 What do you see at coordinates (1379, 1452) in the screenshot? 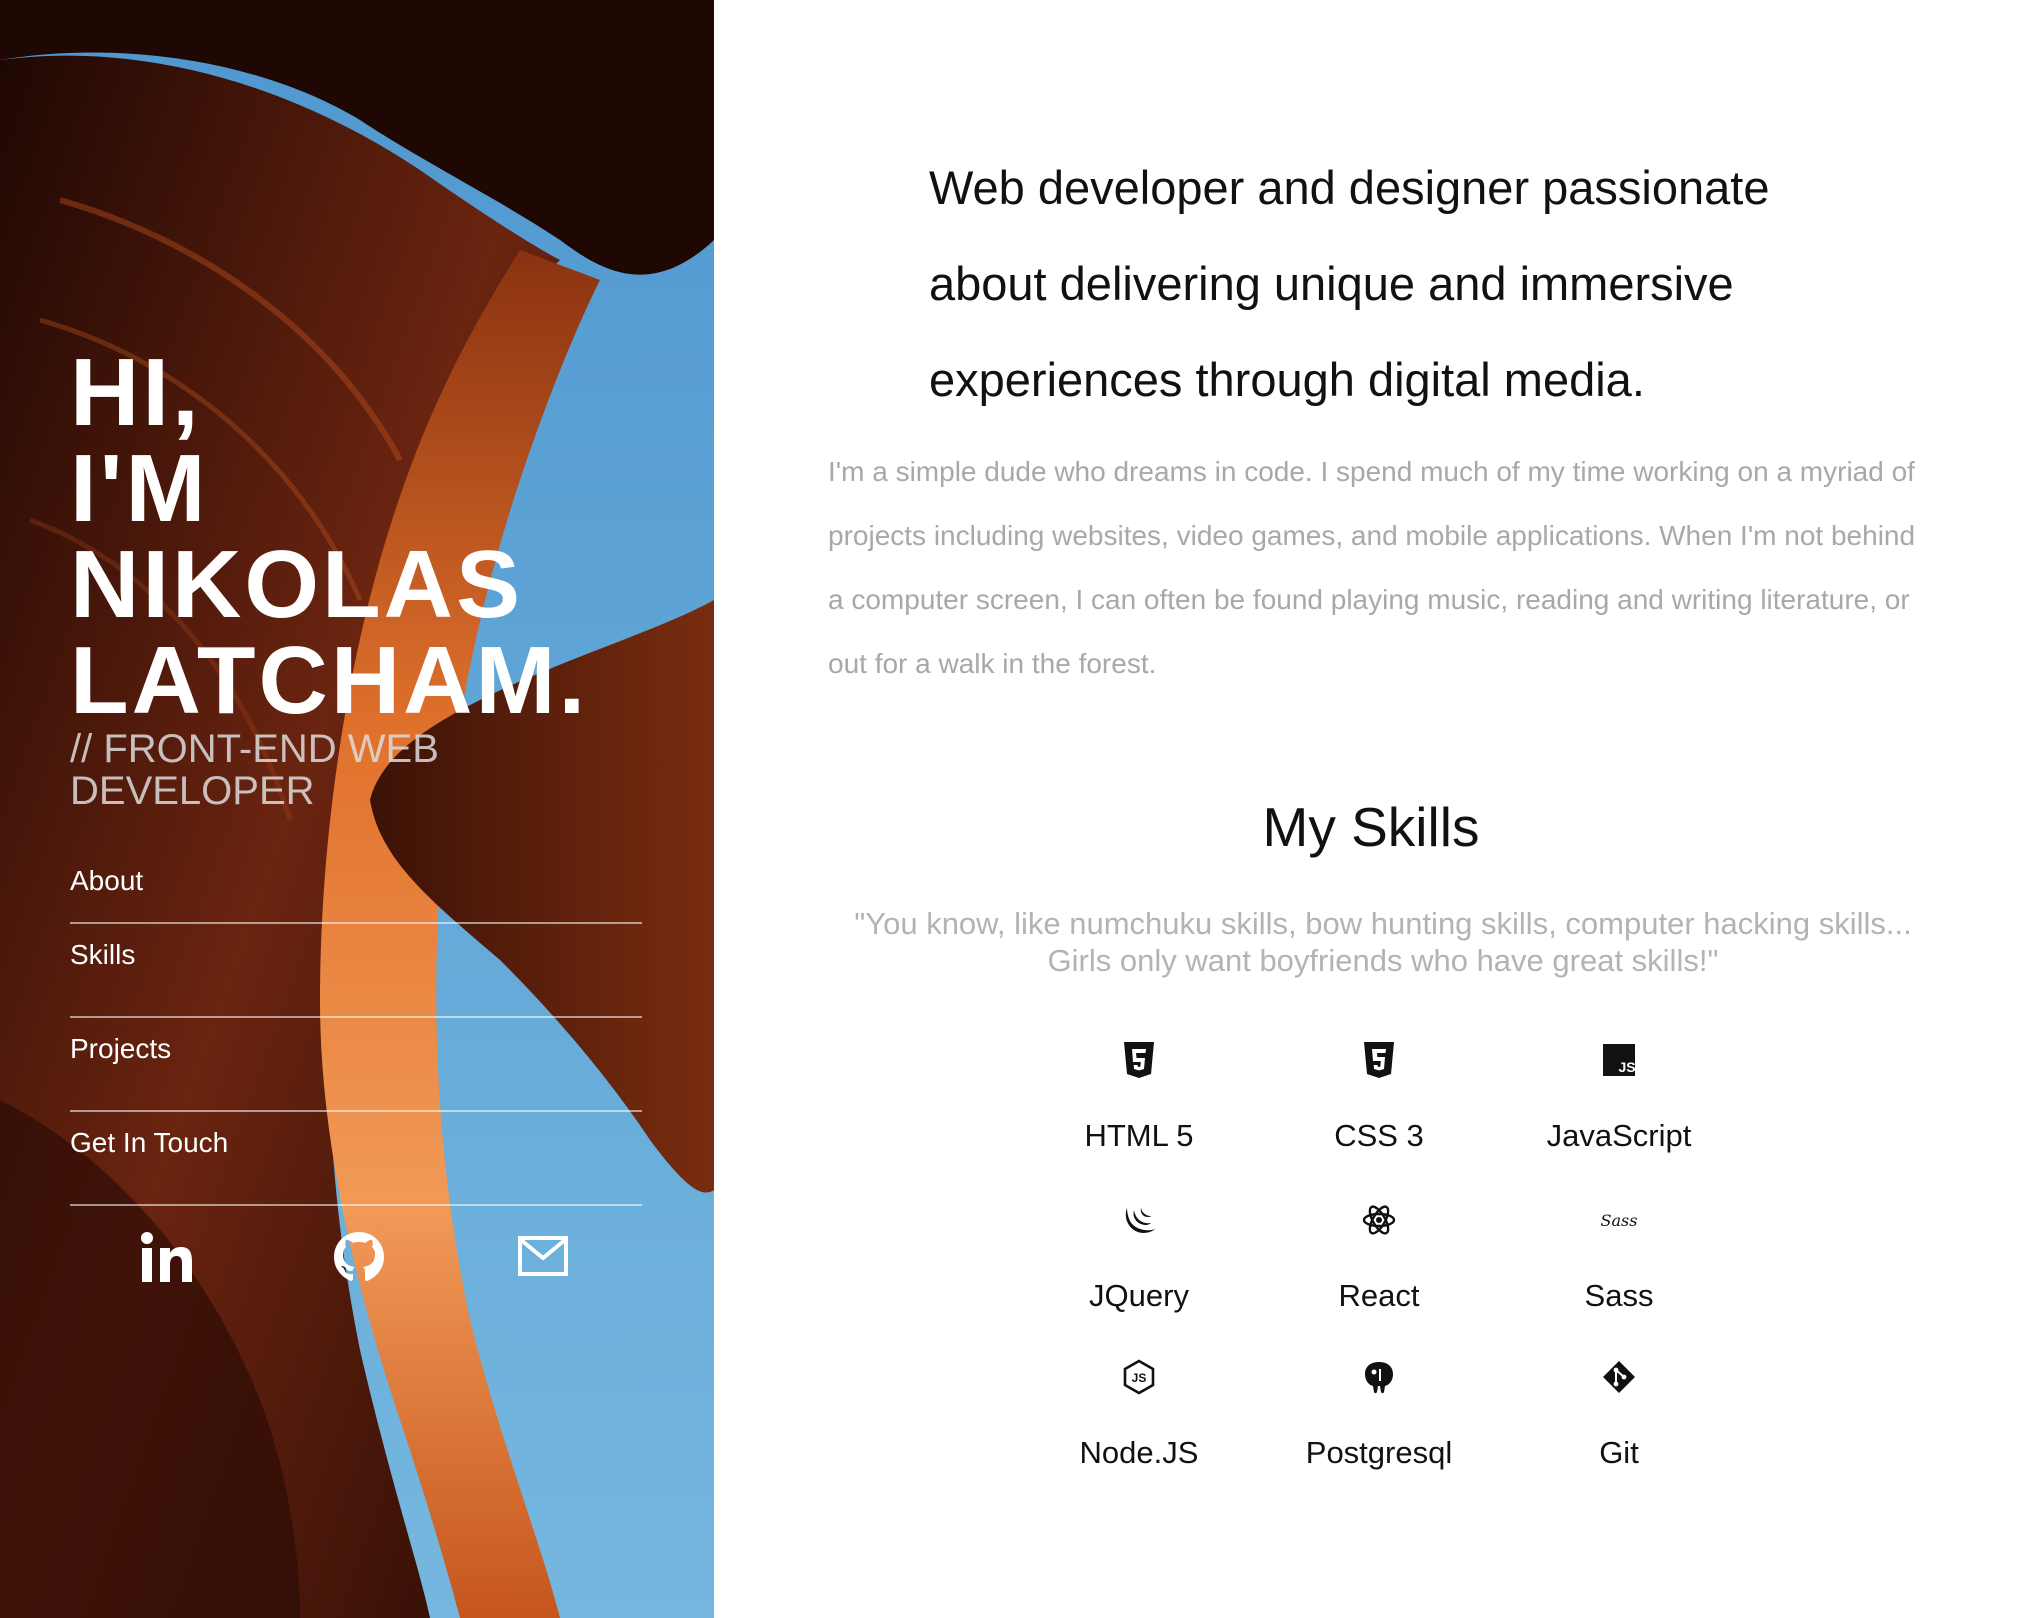
I see `skill-label: Postgresql` at bounding box center [1379, 1452].